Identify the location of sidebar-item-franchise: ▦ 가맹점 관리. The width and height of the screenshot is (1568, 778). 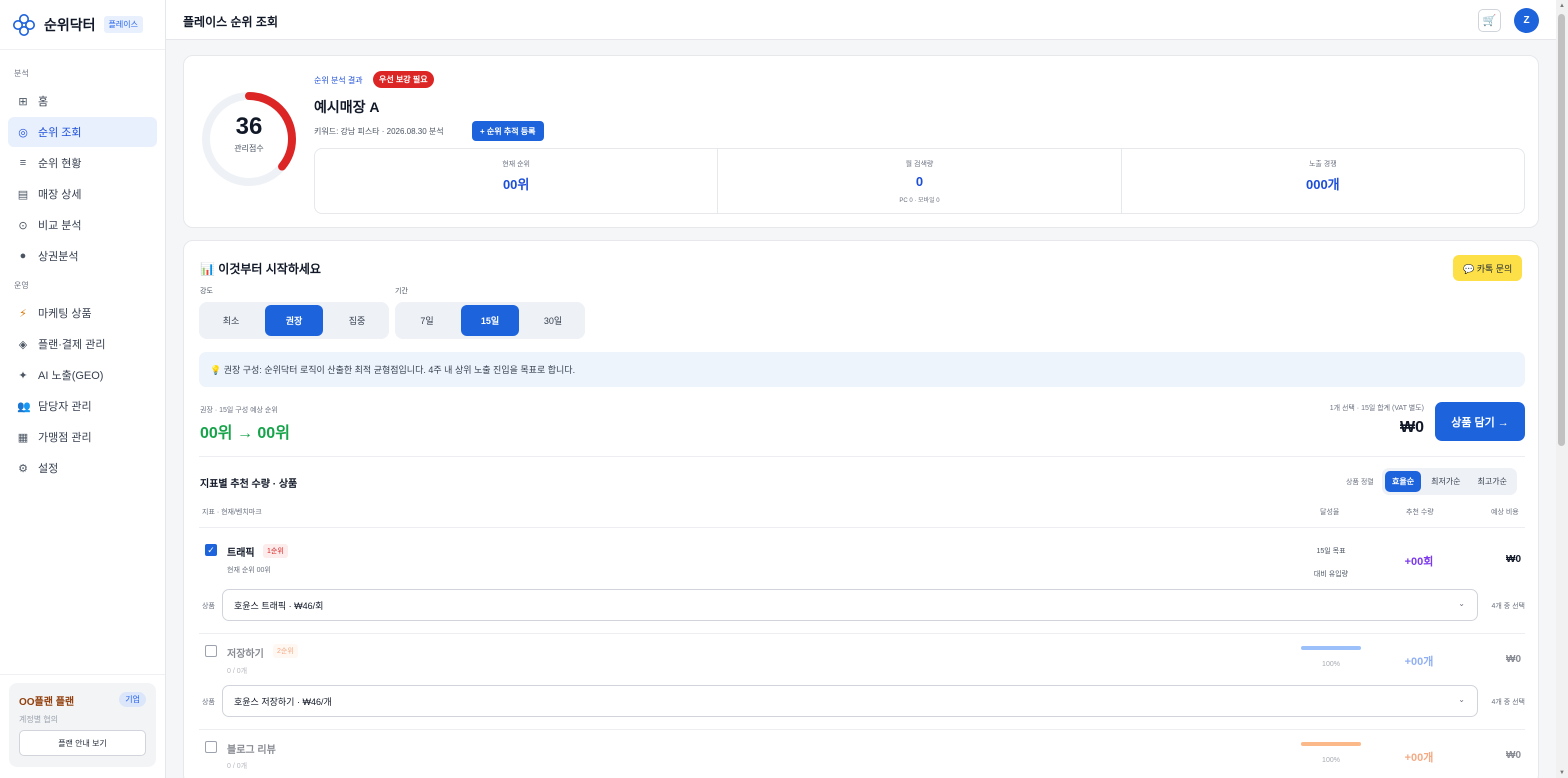
(82, 437).